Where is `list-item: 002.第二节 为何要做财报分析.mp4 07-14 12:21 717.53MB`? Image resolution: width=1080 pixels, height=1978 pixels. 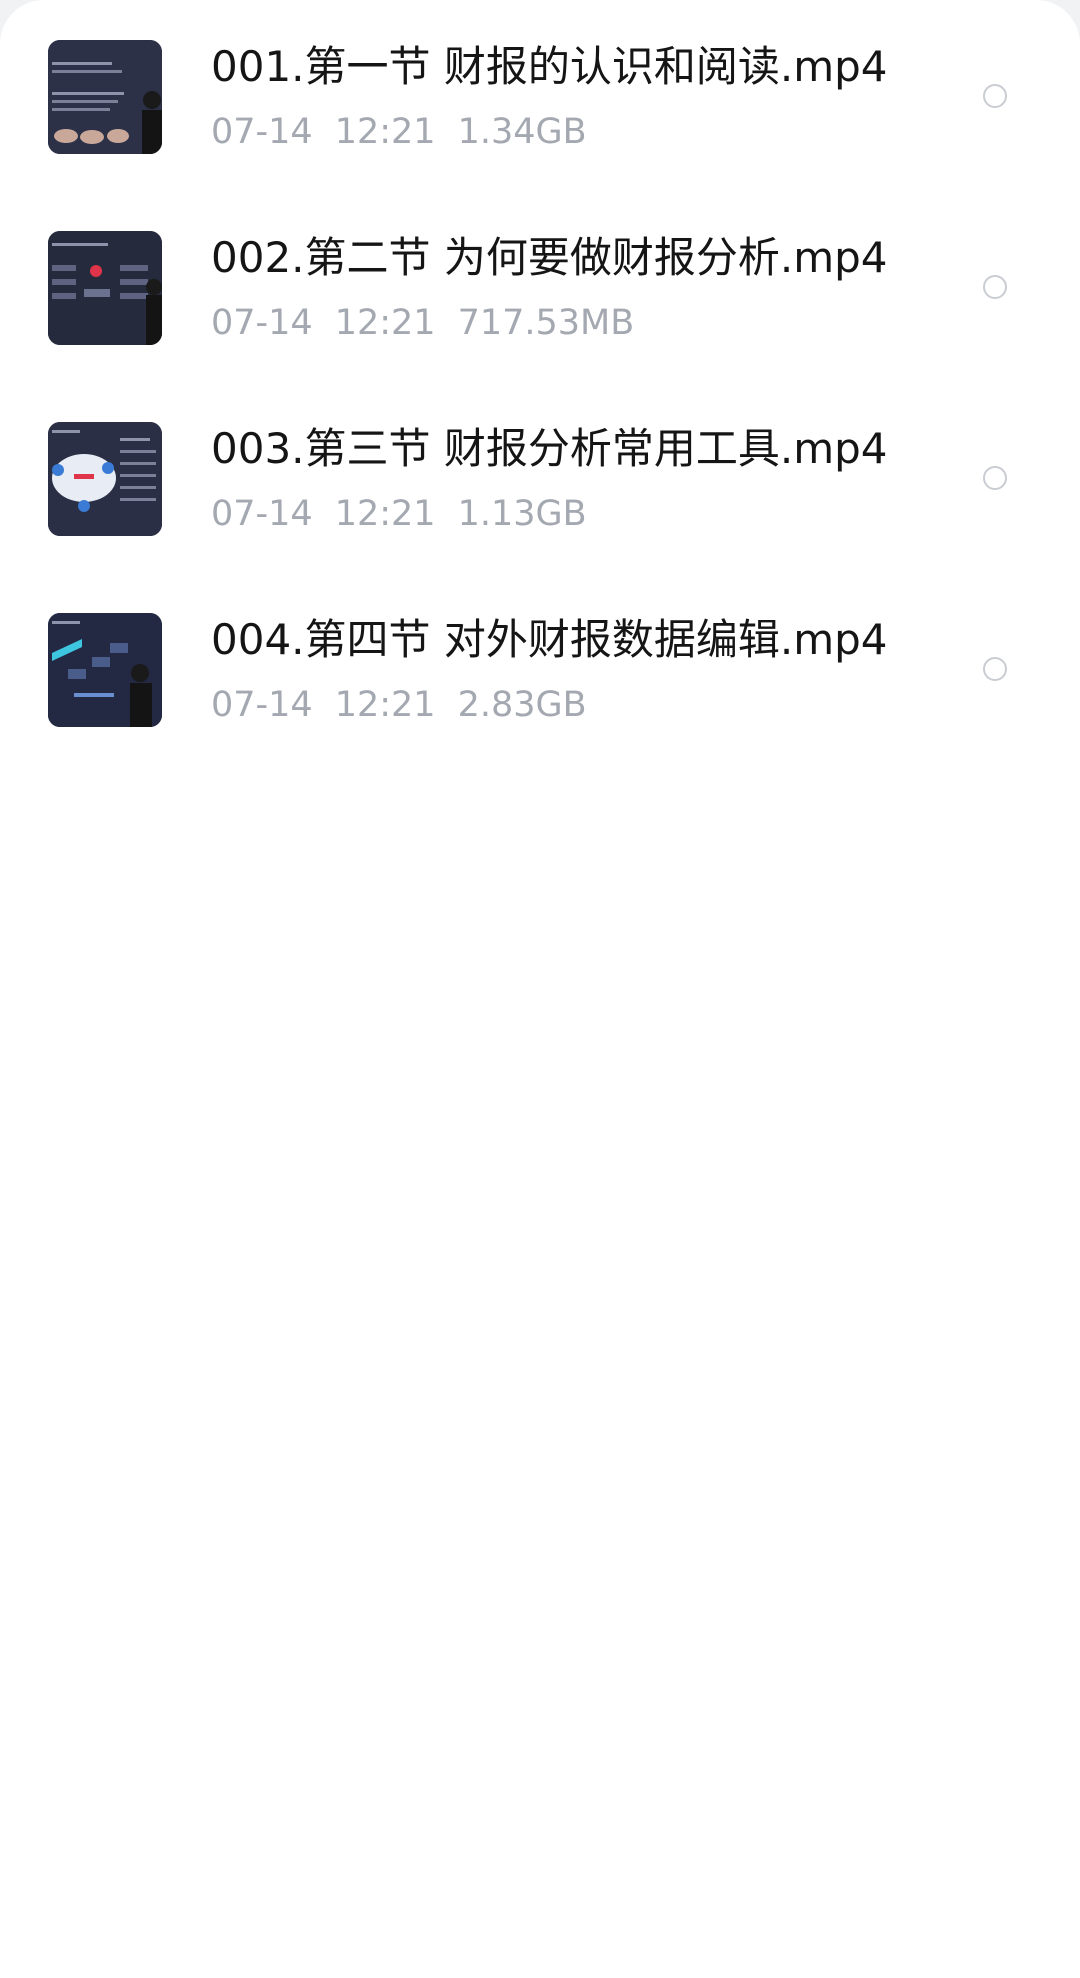 list-item: 002.第二节 为何要做财报分析.mp4 07-14 12:21 717.53MB is located at coordinates (540, 286).